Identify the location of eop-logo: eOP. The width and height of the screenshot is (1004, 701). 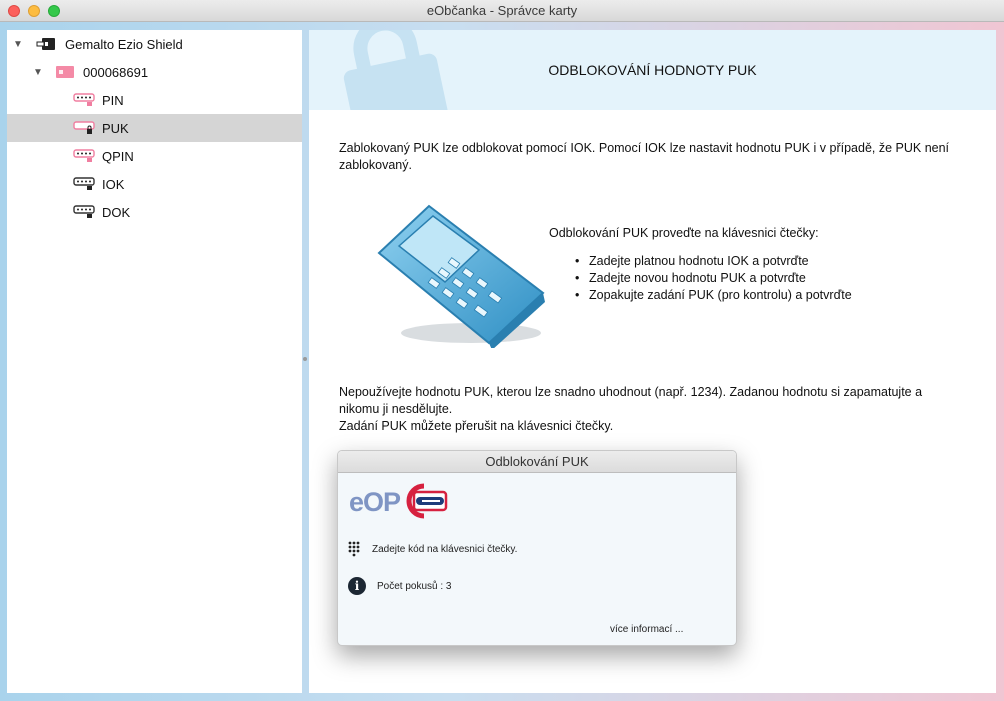
(398, 502).